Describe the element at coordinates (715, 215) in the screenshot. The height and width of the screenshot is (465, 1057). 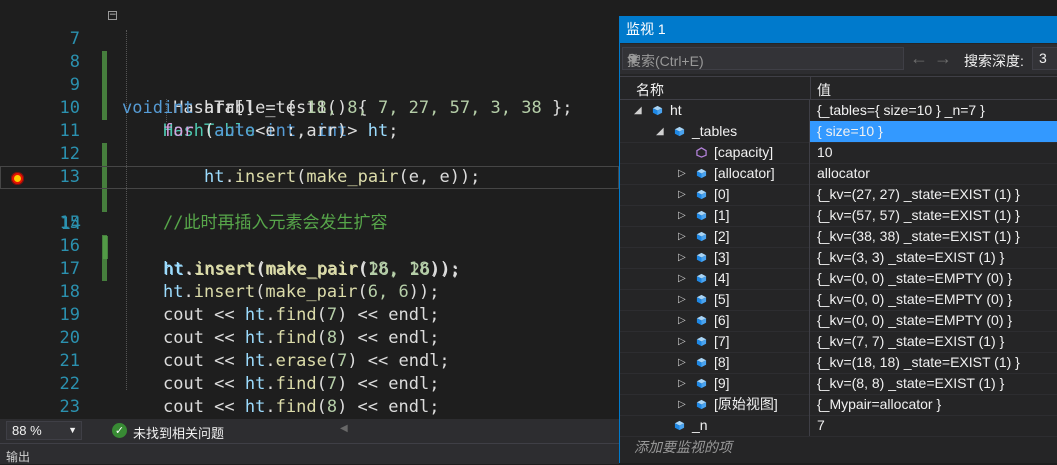
I see `watch-row-name-cell: ▷ [1]` at that location.